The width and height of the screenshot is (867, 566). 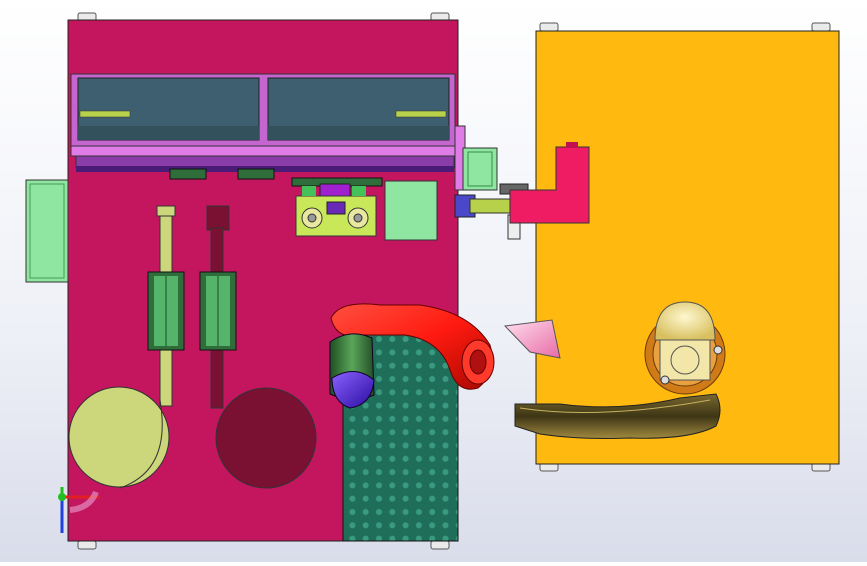 What do you see at coordinates (47, 231) in the screenshot?
I see `left-side-cover` at bounding box center [47, 231].